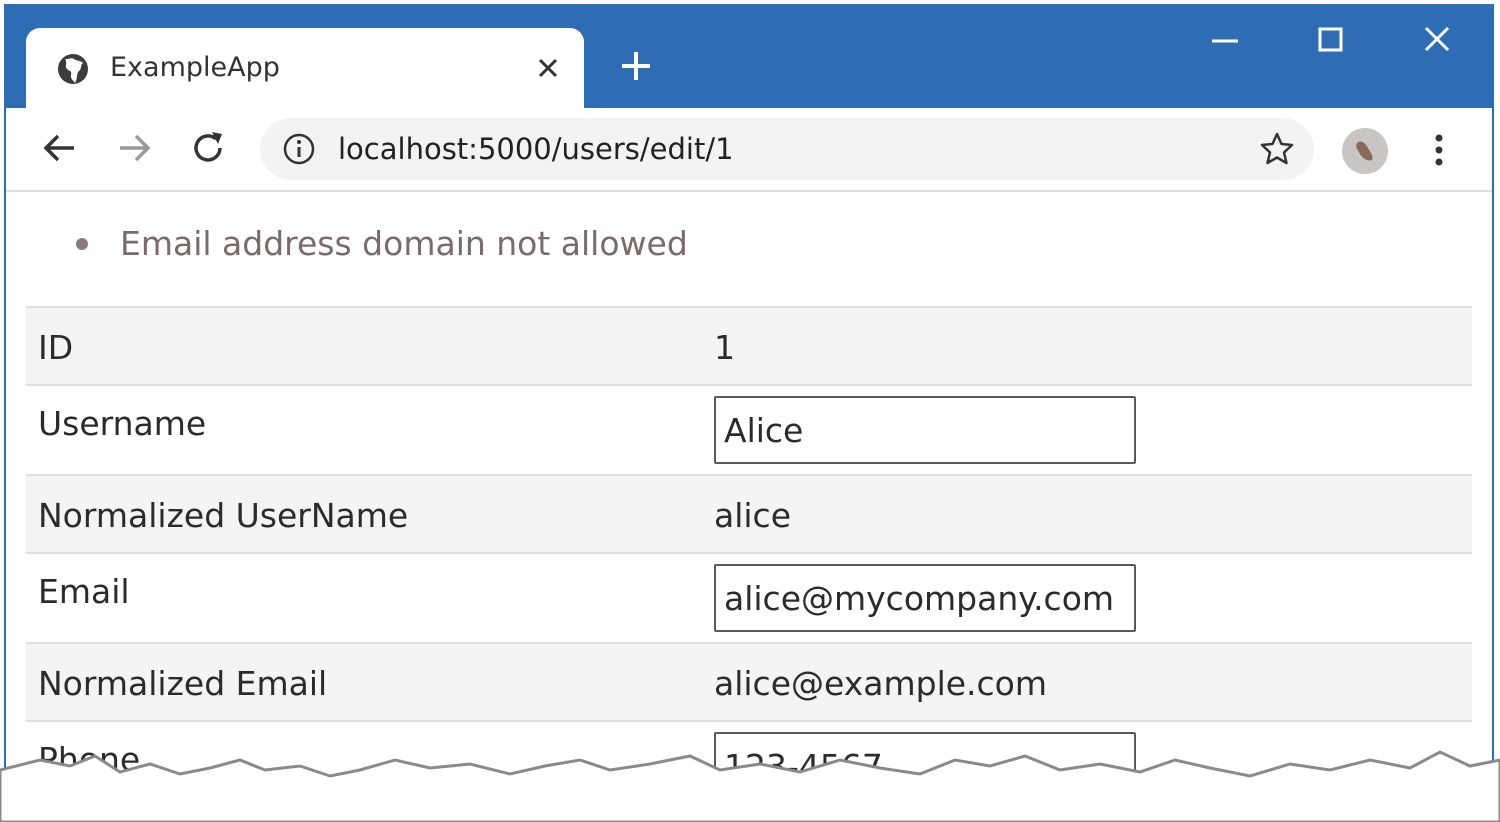  What do you see at coordinates (370, 429) in the screenshot?
I see `row-label-cell: Username` at bounding box center [370, 429].